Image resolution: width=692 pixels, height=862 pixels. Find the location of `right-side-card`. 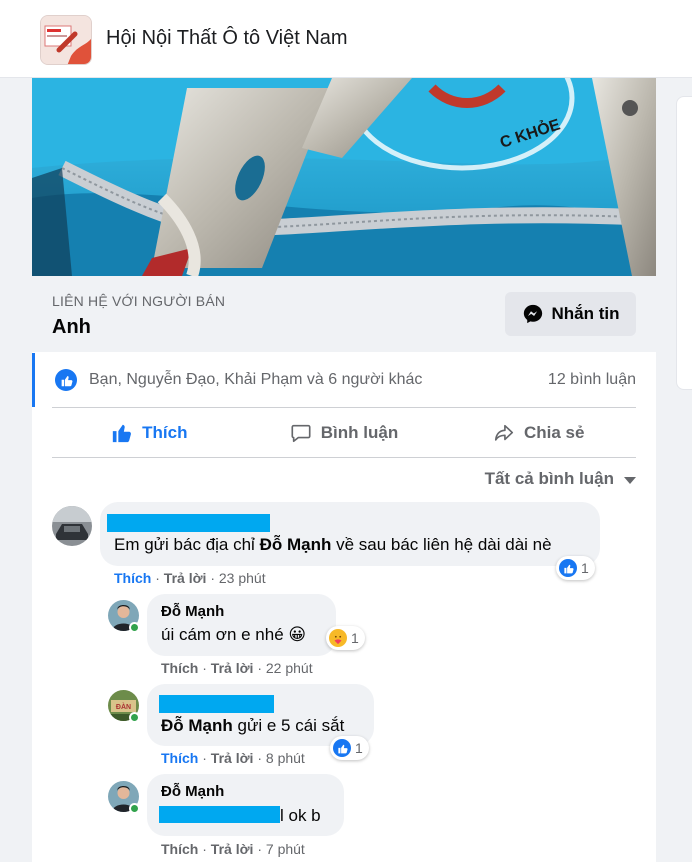

right-side-card is located at coordinates (684, 243).